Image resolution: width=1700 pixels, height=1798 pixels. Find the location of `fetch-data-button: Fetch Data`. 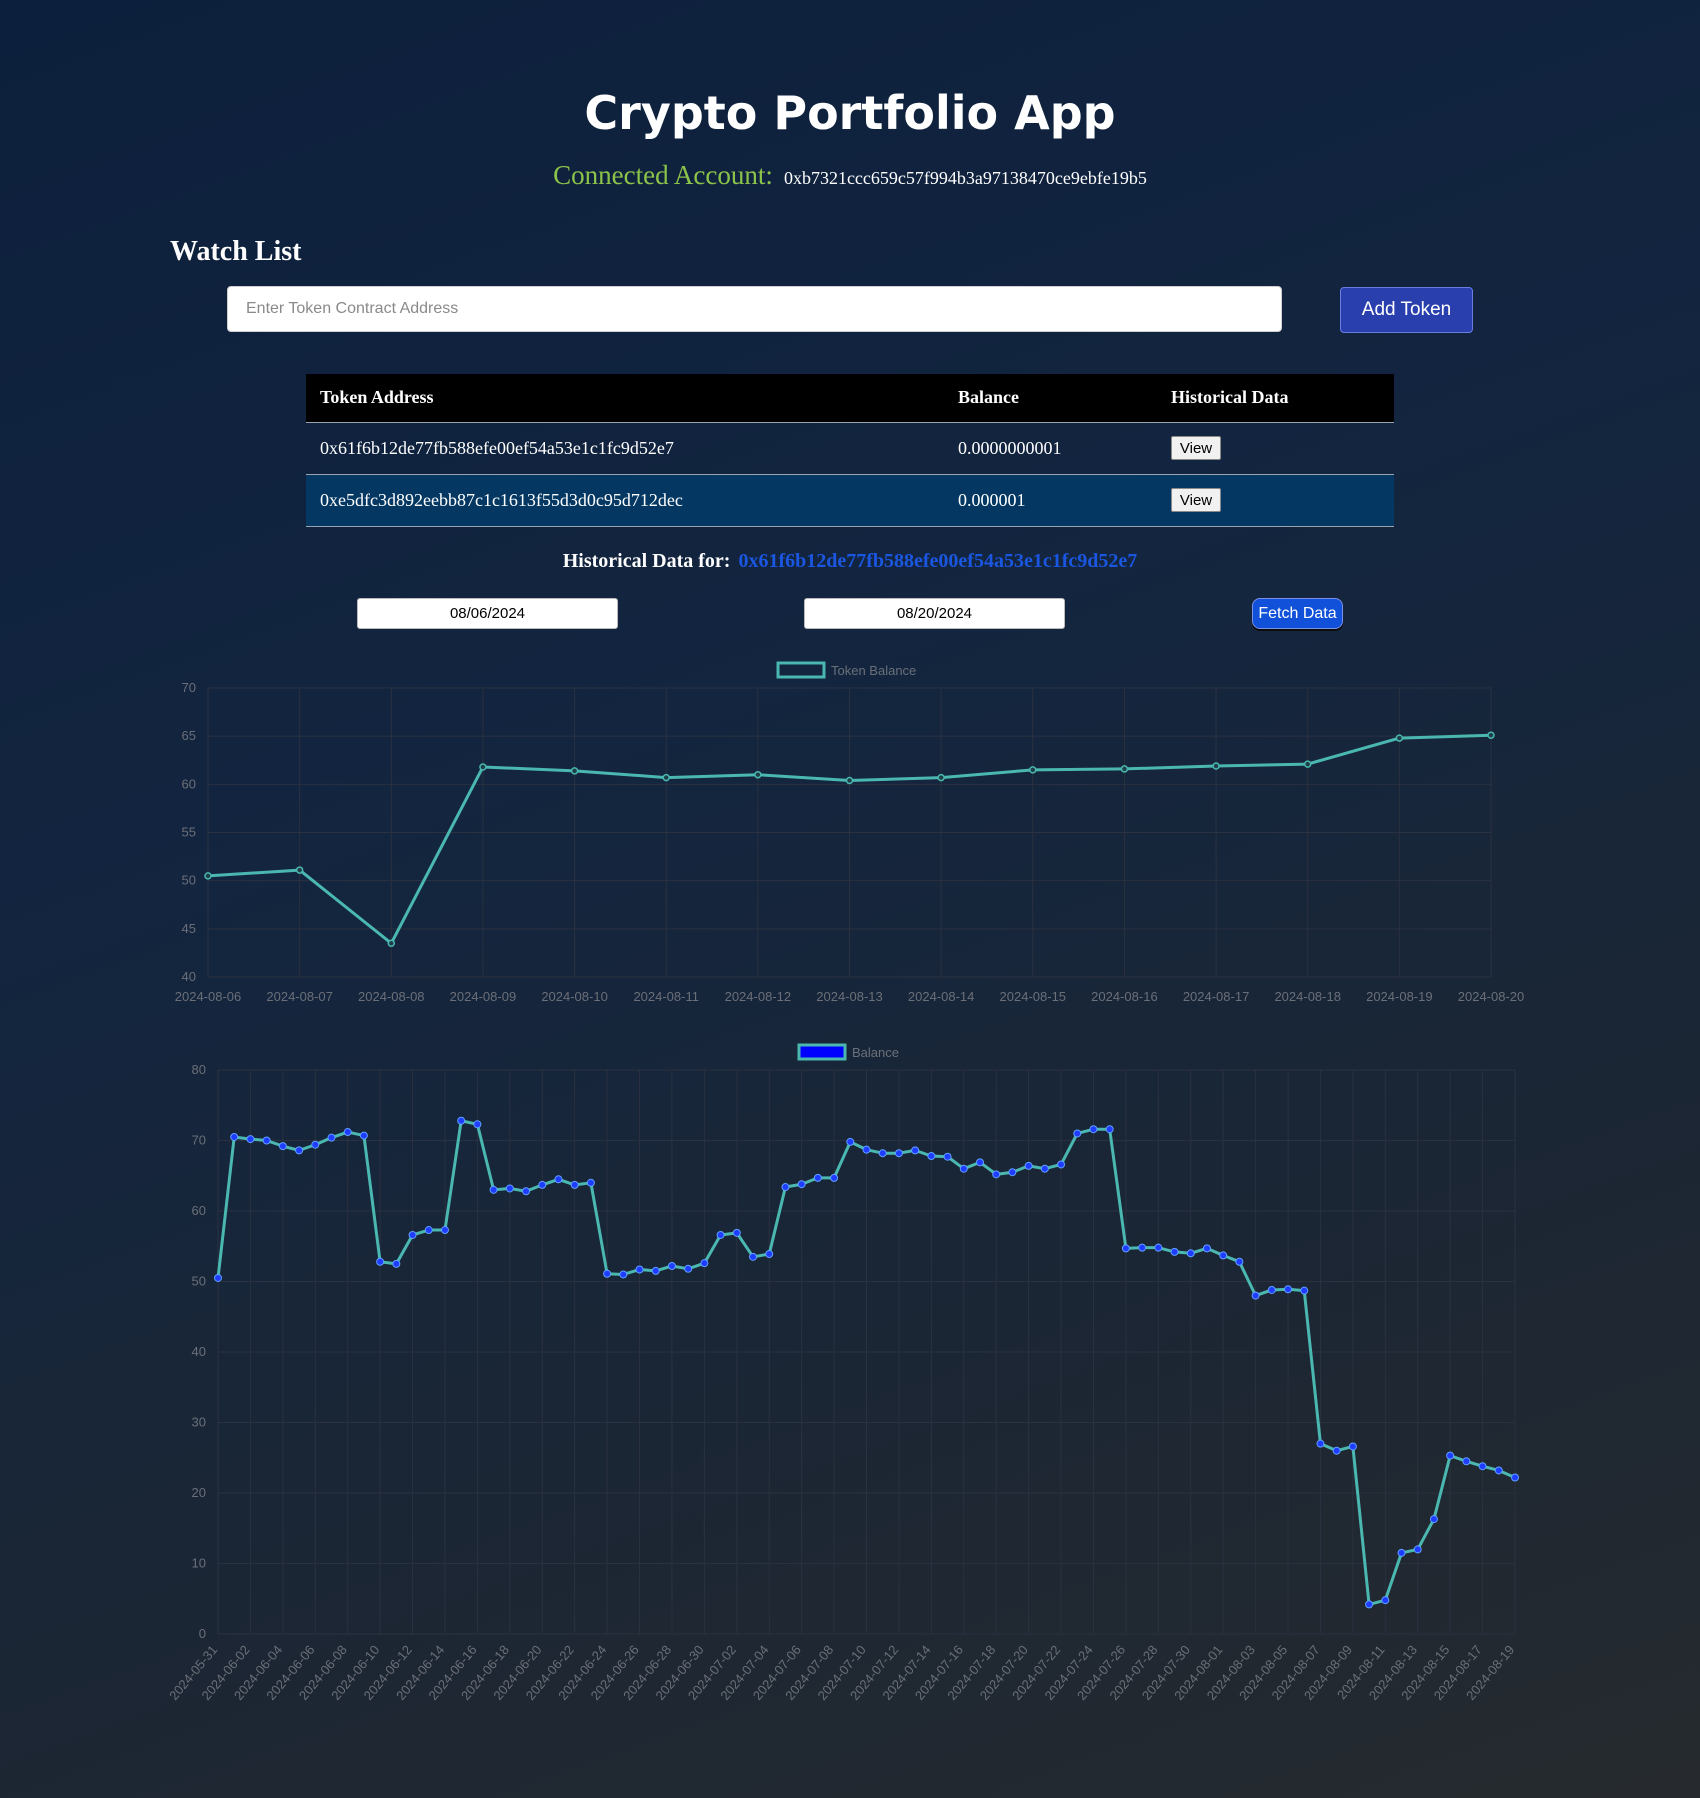

fetch-data-button: Fetch Data is located at coordinates (1297, 613).